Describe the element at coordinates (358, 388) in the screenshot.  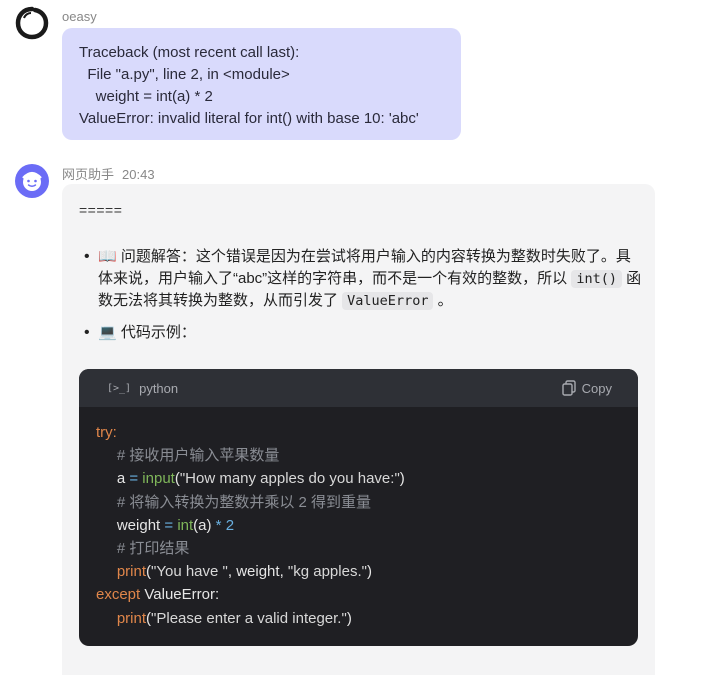
I see `code-header: [>_] python Copy` at that location.